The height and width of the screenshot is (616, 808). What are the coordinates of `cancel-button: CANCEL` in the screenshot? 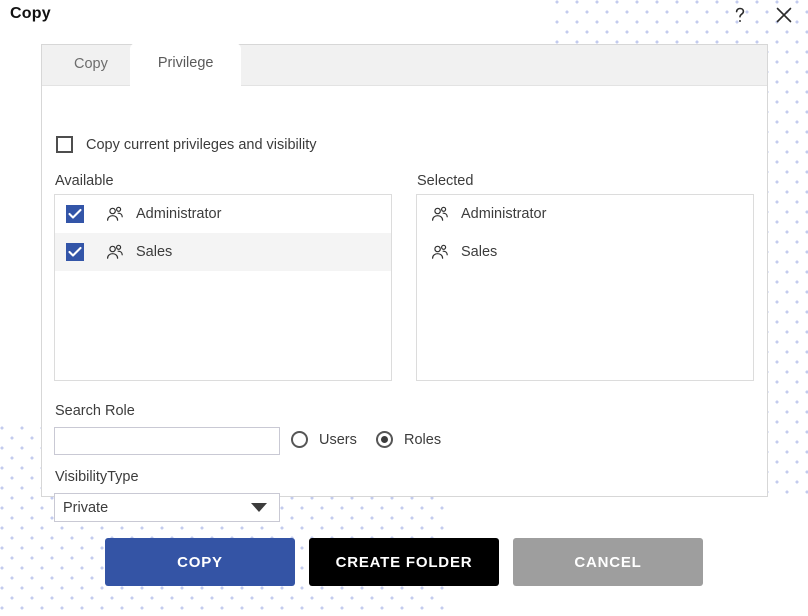 It's located at (608, 562).